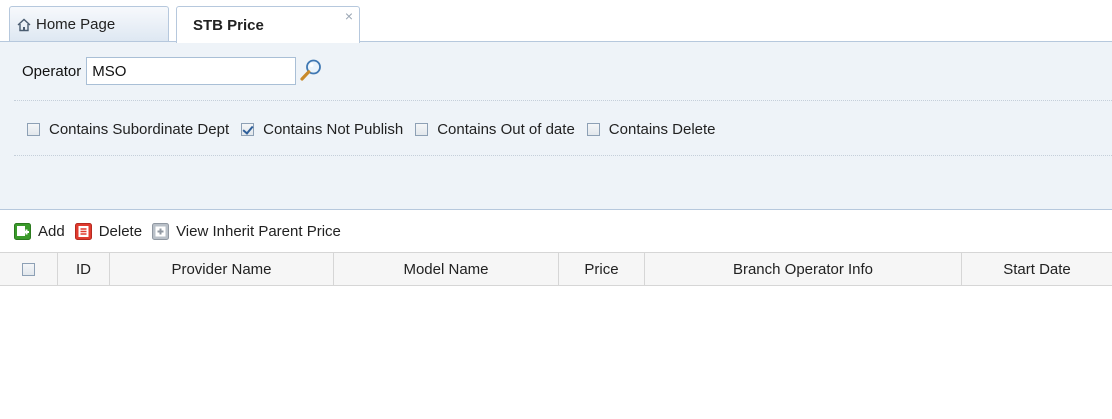  Describe the element at coordinates (311, 71) in the screenshot. I see `magnifier-icon` at that location.